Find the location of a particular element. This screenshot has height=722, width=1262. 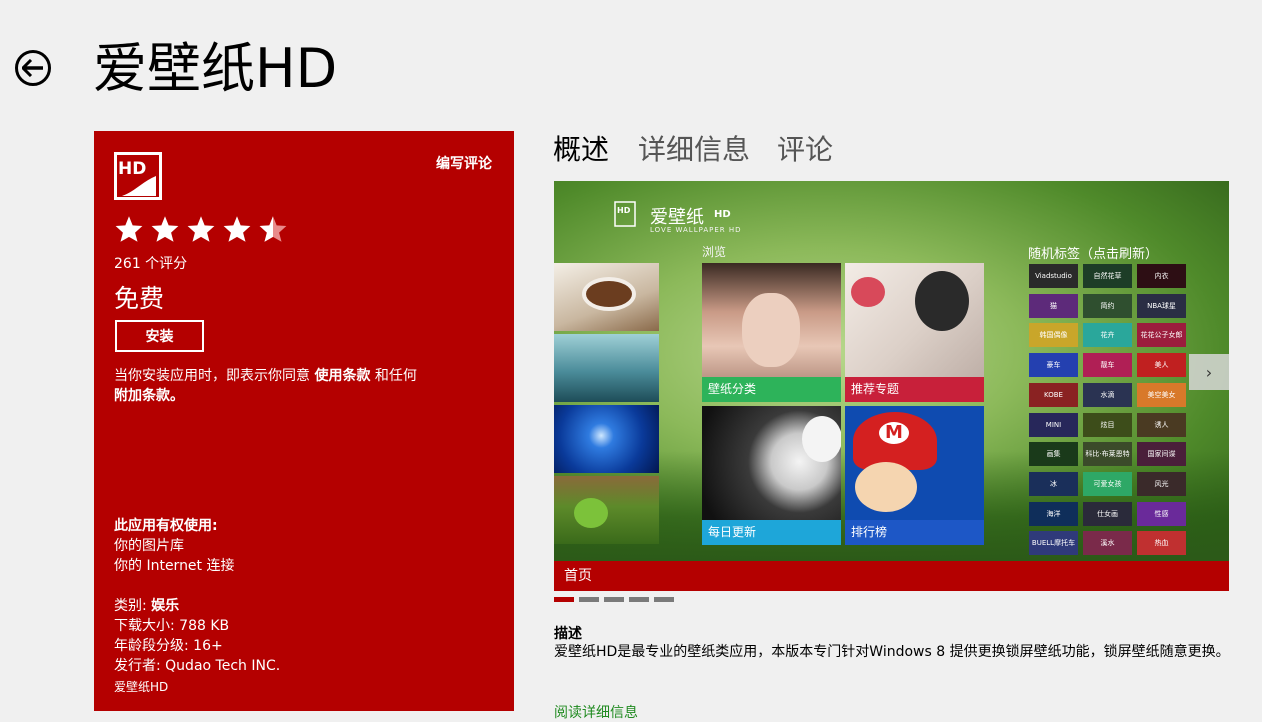

page-title: 爱壁纸HD is located at coordinates (215, 68).